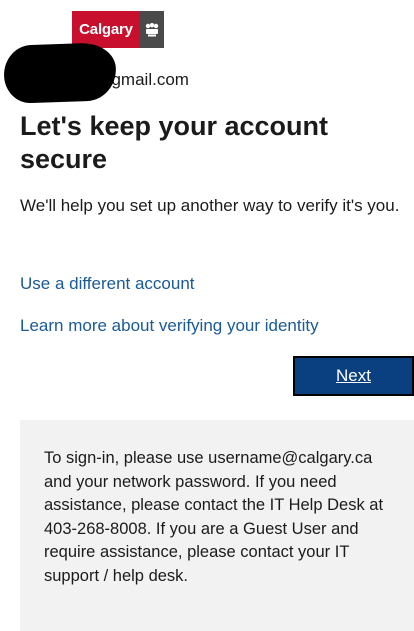  I want to click on redaction-mark, so click(60, 73).